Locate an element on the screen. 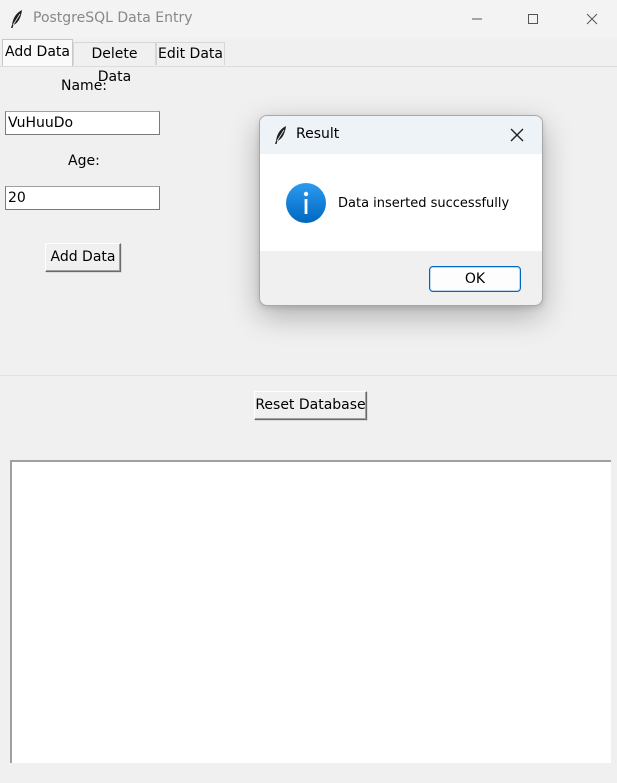  separator is located at coordinates (308, 375).